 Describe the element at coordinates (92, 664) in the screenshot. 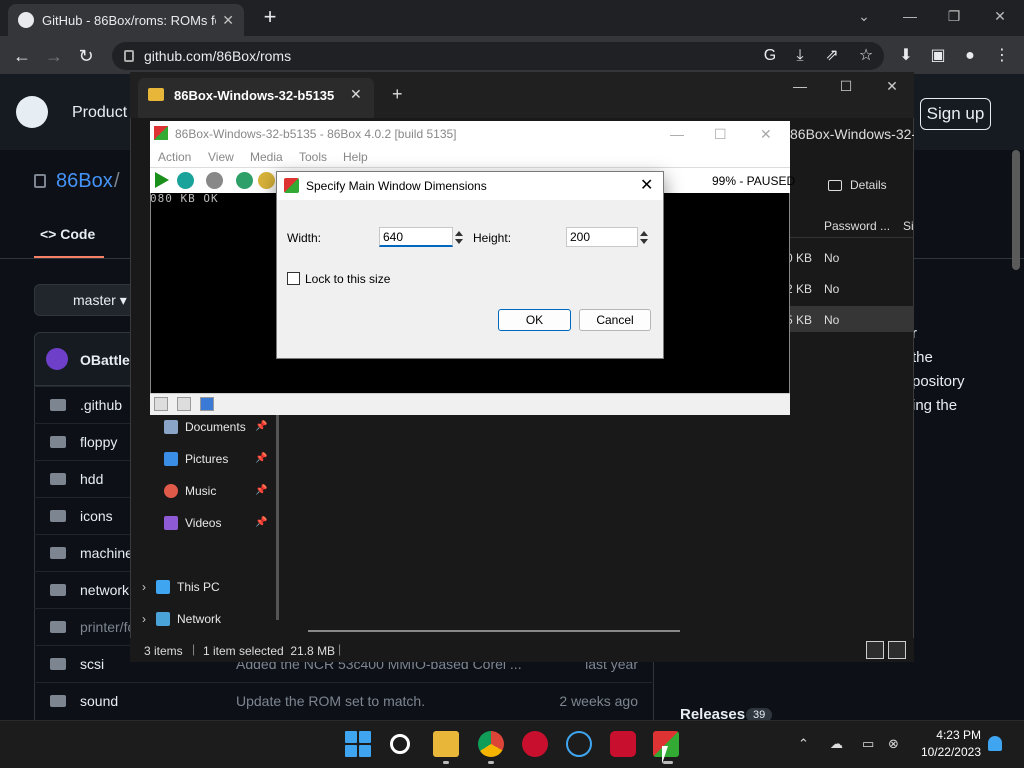

I see `file-name: scsi` at that location.